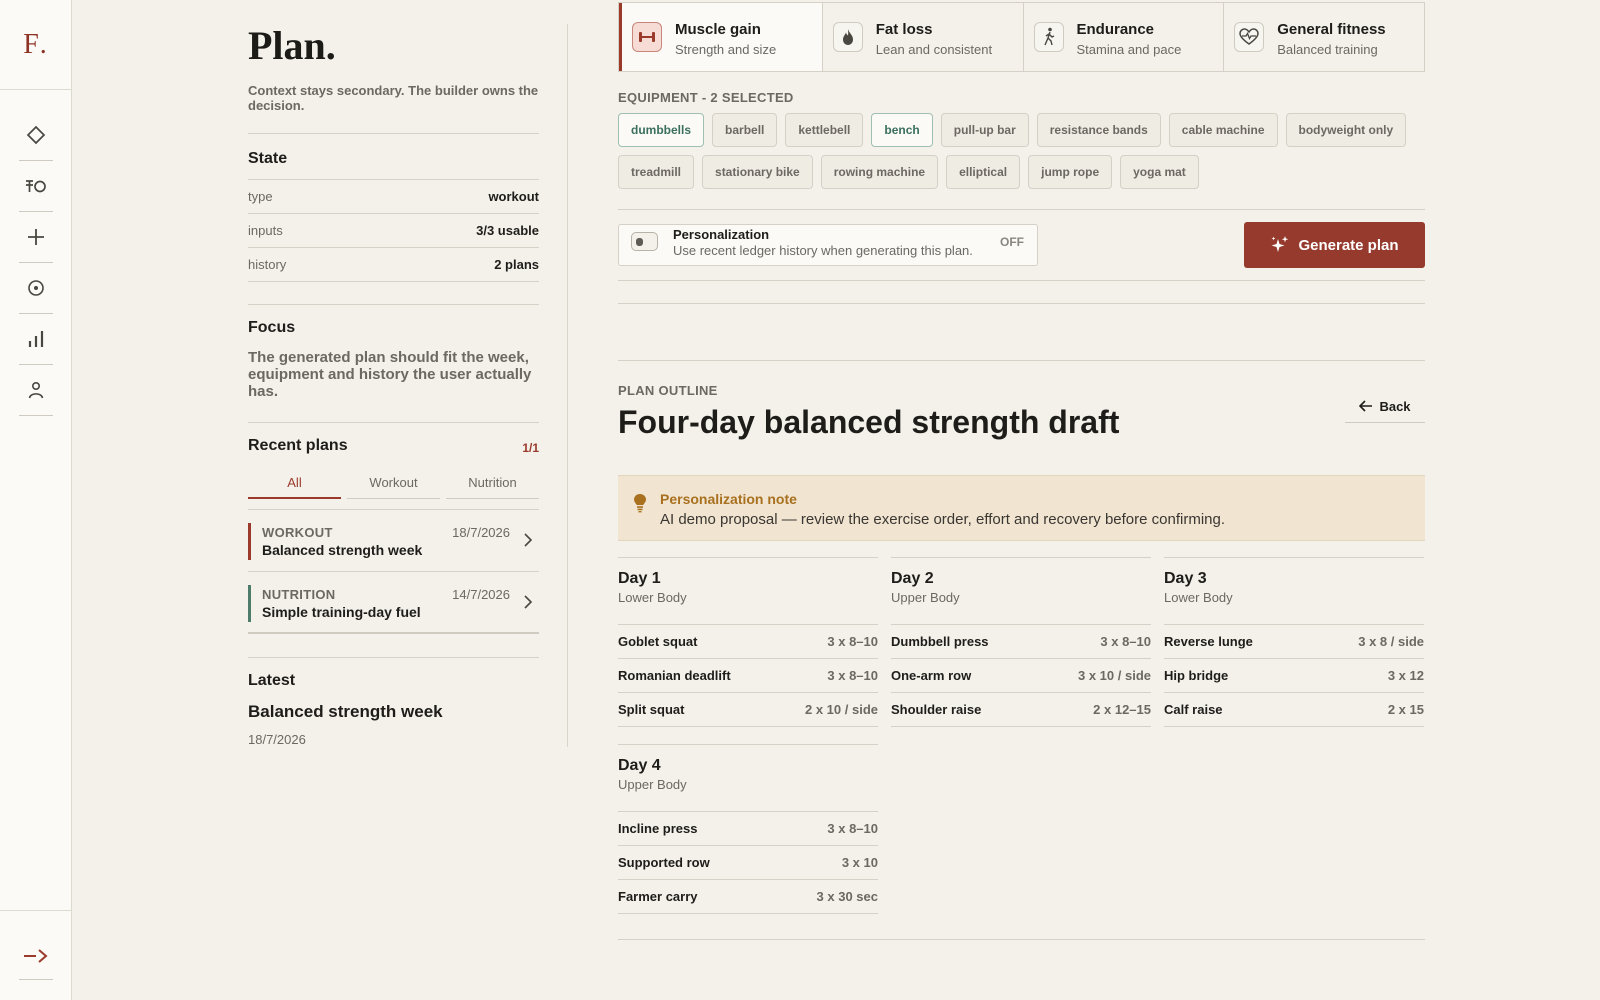  What do you see at coordinates (249, 541) in the screenshot?
I see `category-color-bar` at bounding box center [249, 541].